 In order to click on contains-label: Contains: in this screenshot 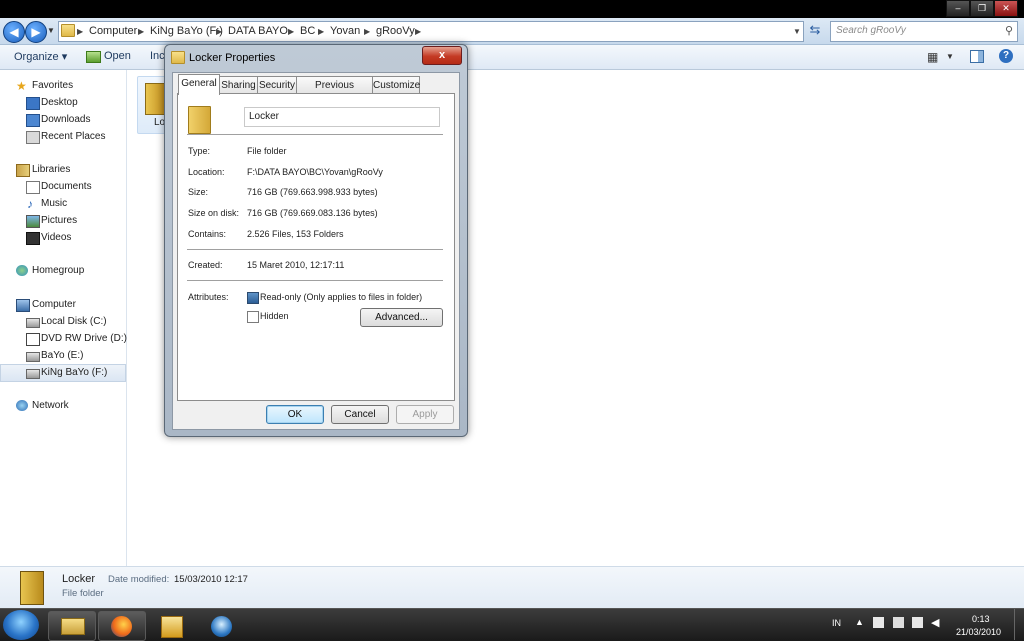, I will do `click(207, 234)`.